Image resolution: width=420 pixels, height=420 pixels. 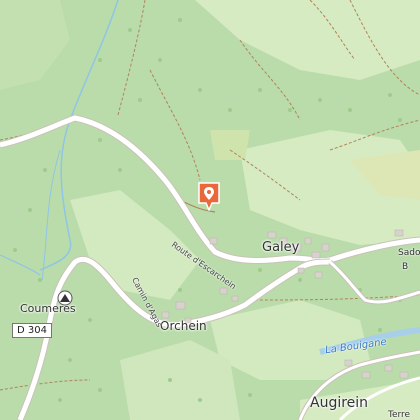 I want to click on stream, so click(x=20, y=265).